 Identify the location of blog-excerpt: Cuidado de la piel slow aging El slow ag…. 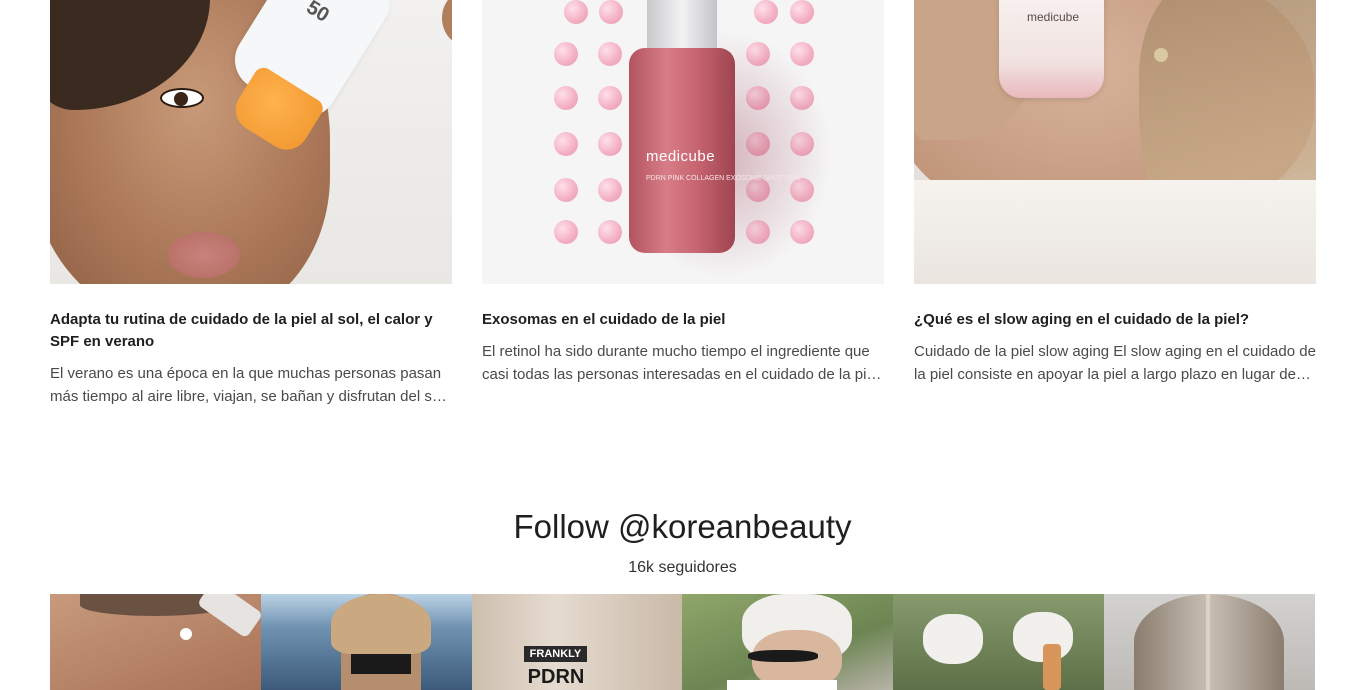
(1115, 363).